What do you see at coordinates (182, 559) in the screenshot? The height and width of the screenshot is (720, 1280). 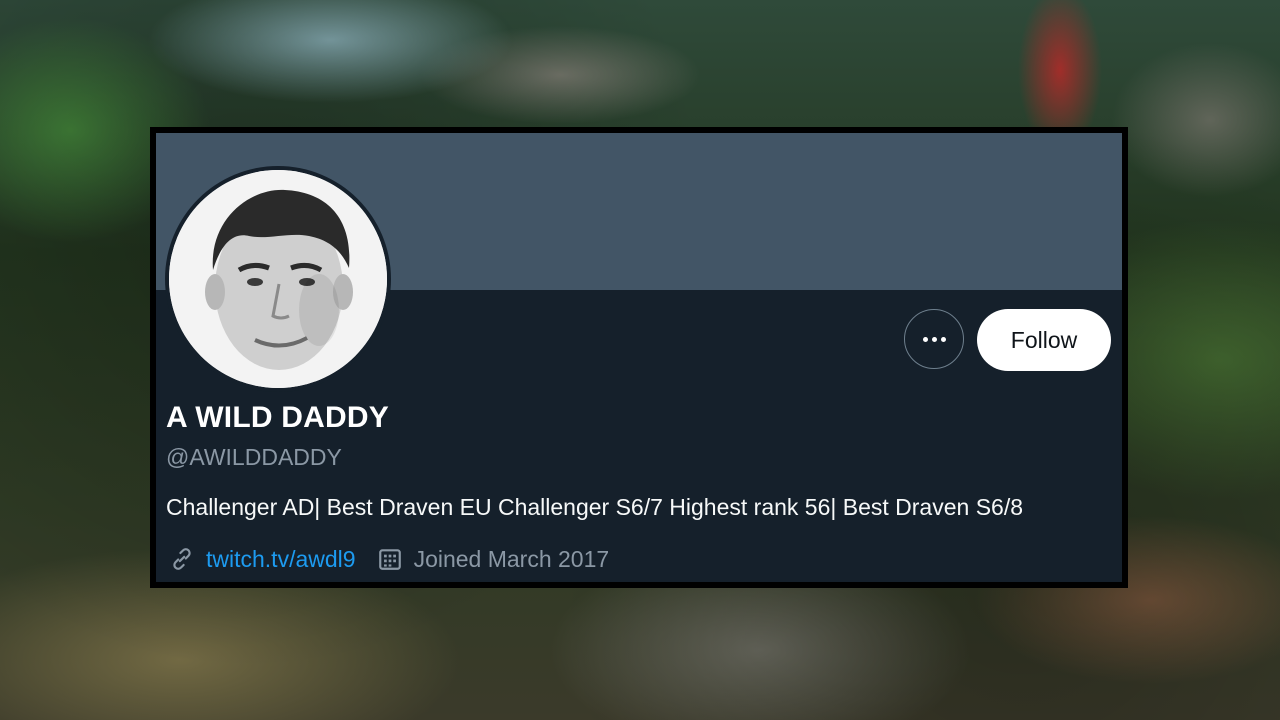 I see `link-icon` at bounding box center [182, 559].